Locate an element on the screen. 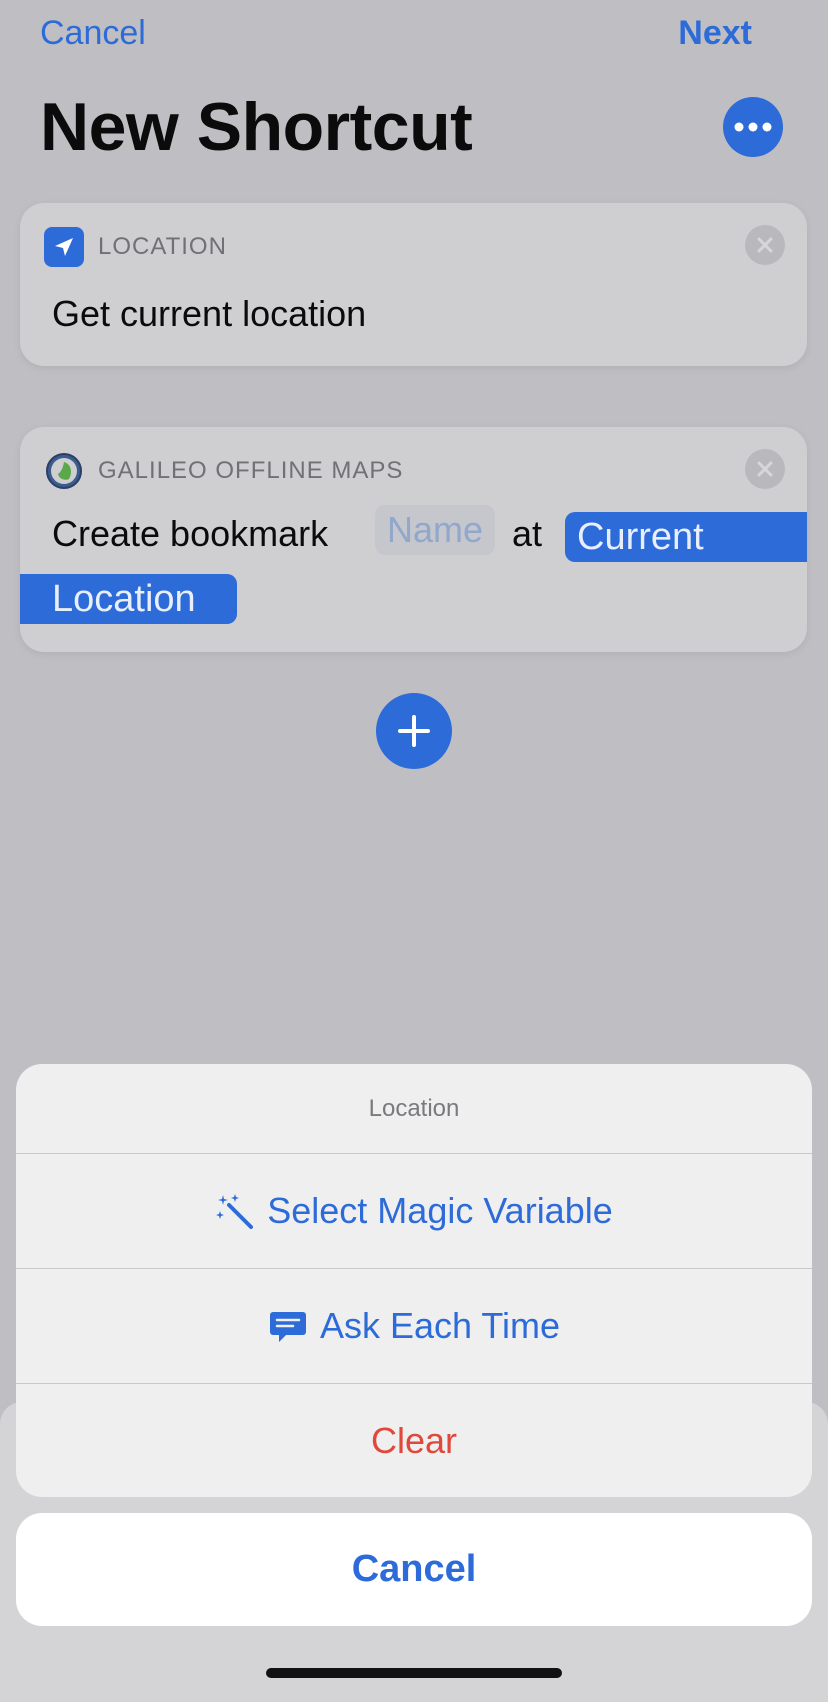 Image resolution: width=828 pixels, height=1702 pixels. next-button: Next is located at coordinates (715, 33).